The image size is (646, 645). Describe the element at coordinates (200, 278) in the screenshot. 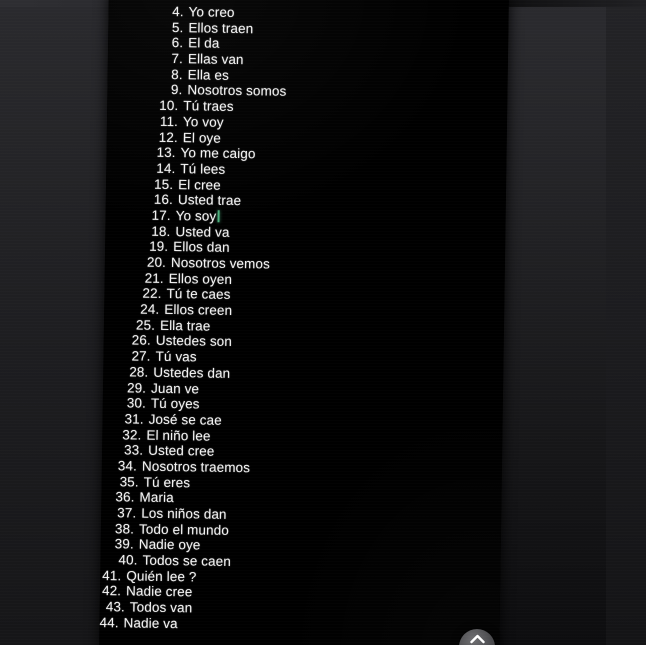

I see `list-item-text: Ellos oyen` at that location.